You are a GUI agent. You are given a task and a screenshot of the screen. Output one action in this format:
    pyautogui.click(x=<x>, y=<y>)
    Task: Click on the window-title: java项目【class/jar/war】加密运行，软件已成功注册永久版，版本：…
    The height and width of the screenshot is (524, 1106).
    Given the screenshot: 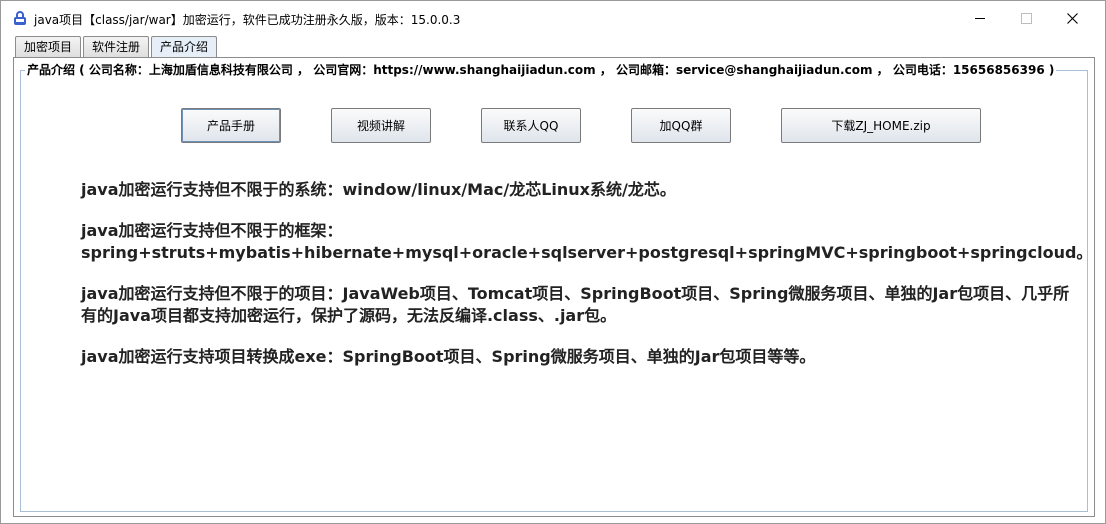 What is the action you would take?
    pyautogui.click(x=247, y=20)
    